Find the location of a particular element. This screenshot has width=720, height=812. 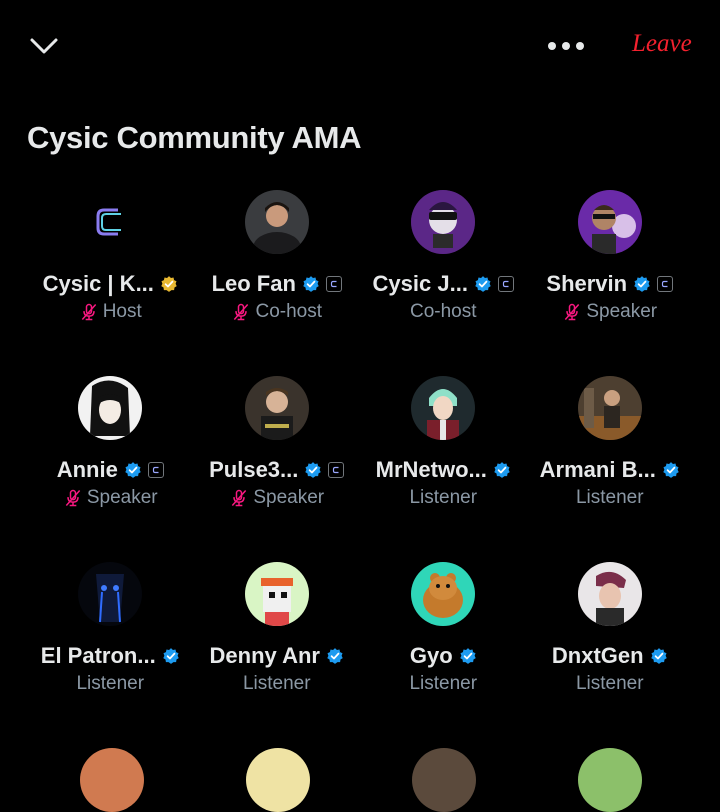

participant-tile: DnxtGen Listener is located at coordinates (610, 653).